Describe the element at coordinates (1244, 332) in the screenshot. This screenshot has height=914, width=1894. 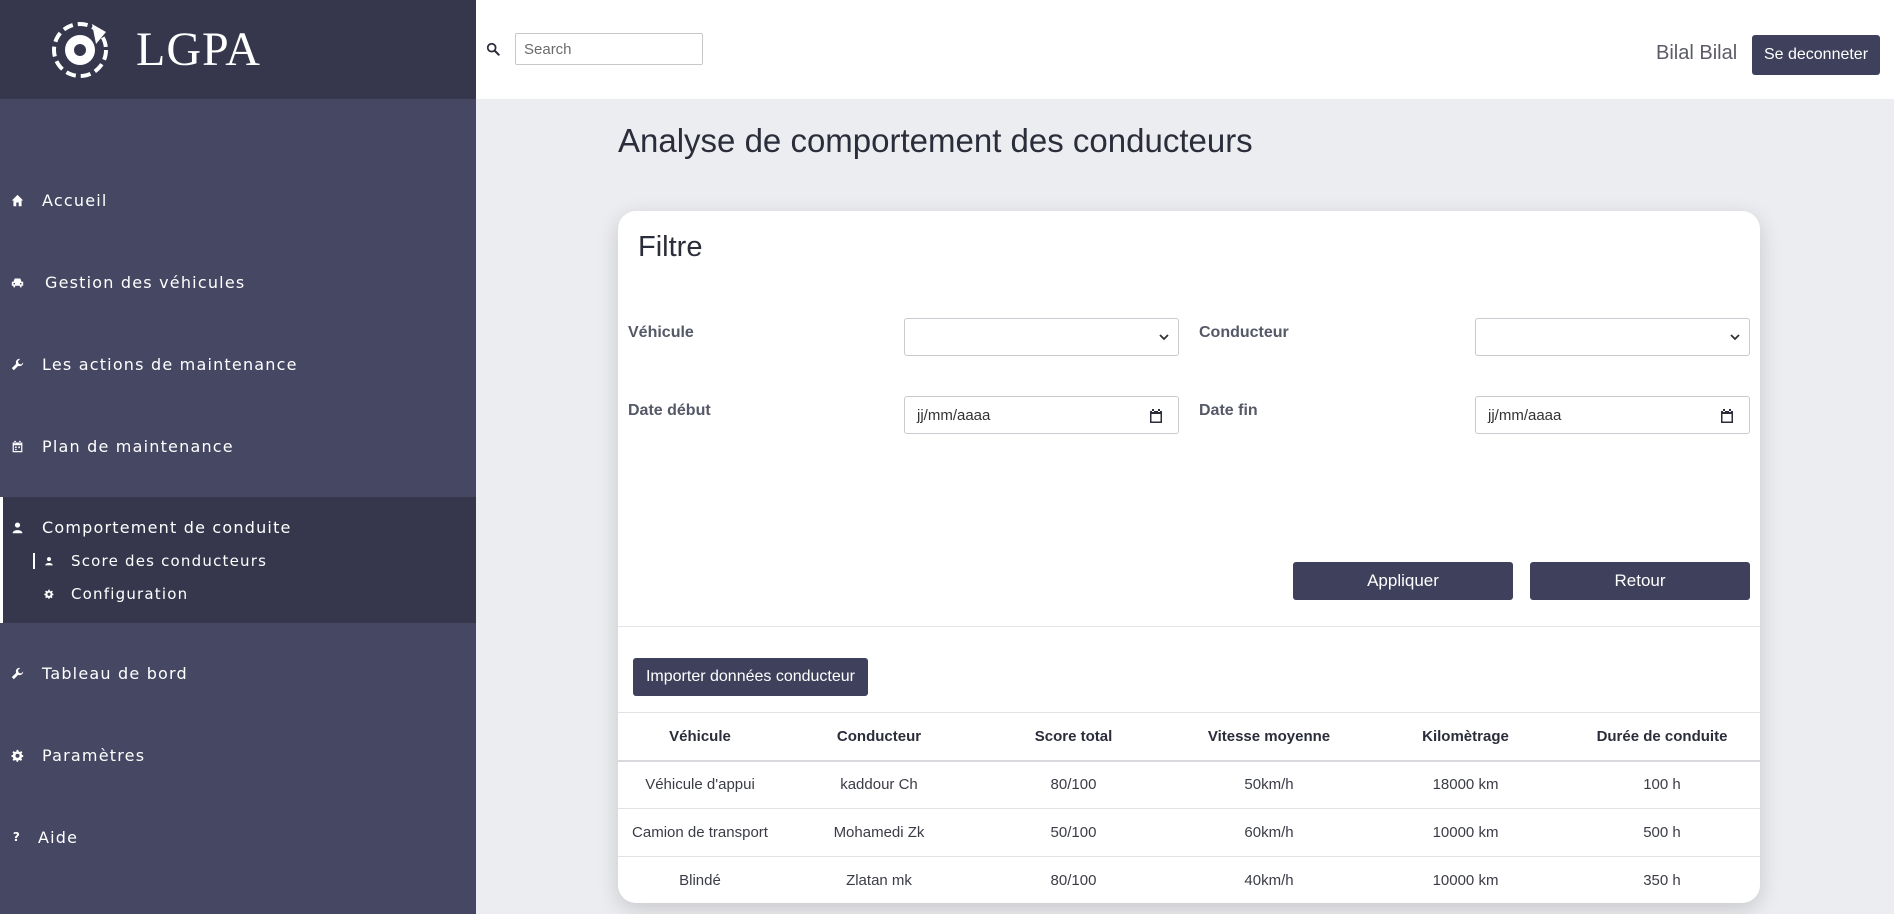
I see `driver-label: Conducteur` at that location.